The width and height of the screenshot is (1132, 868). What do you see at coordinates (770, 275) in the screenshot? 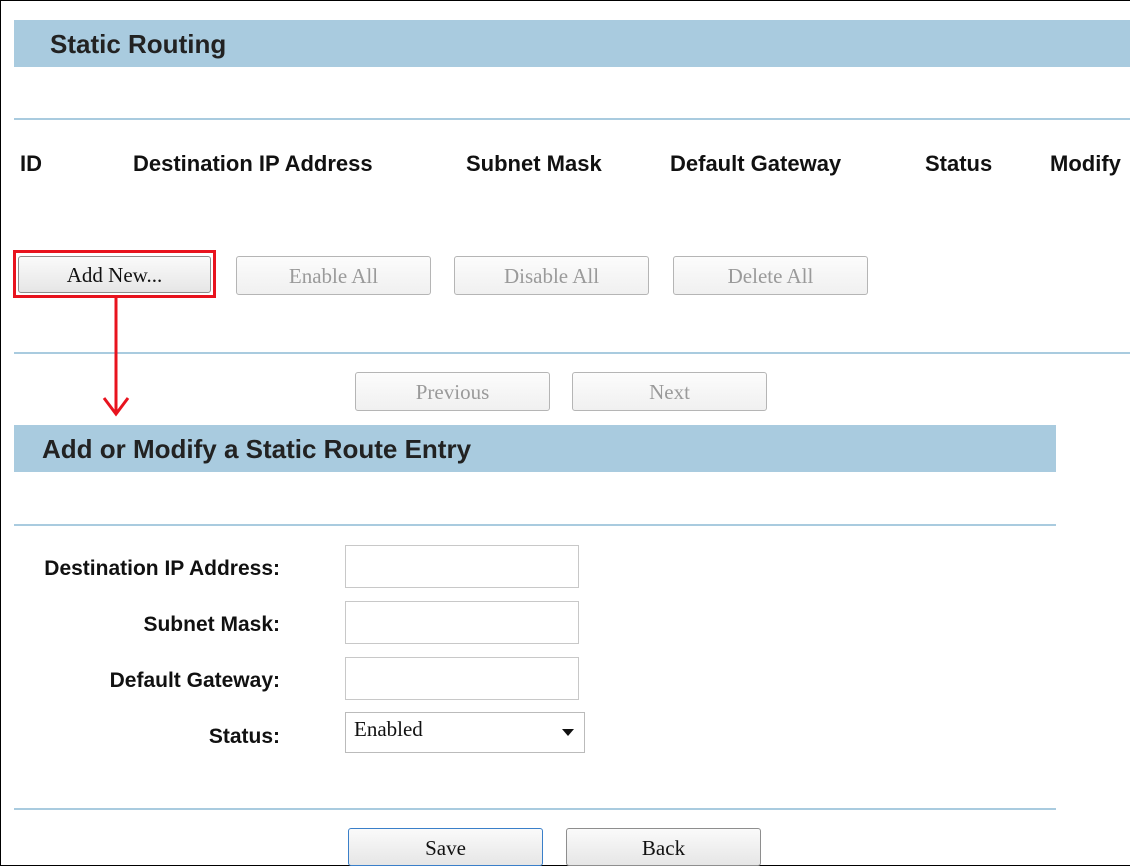
I see `delete-all-button: Delete All` at bounding box center [770, 275].